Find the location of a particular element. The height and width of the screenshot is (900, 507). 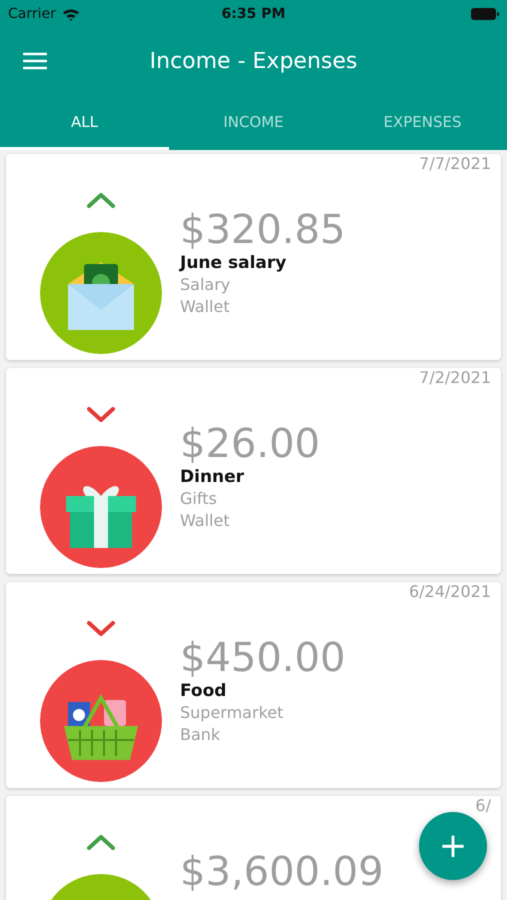

amount: $3,600.09 is located at coordinates (282, 872).